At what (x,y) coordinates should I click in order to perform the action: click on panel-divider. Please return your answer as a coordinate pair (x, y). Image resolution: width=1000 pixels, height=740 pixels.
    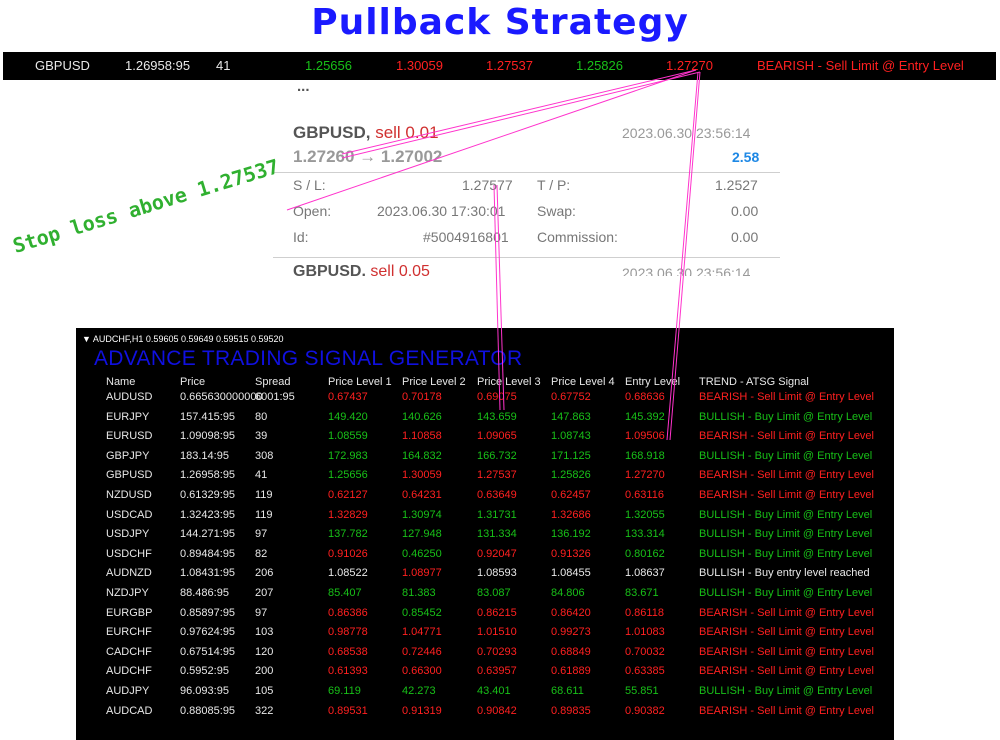
    Looking at the image, I should click on (526, 257).